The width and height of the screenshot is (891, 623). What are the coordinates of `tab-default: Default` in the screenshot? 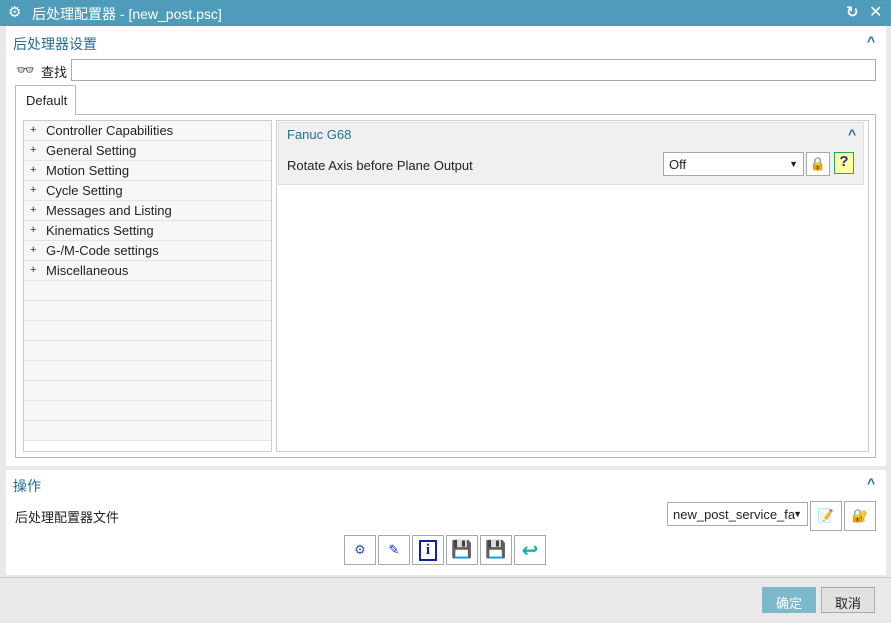 It's located at (45, 100).